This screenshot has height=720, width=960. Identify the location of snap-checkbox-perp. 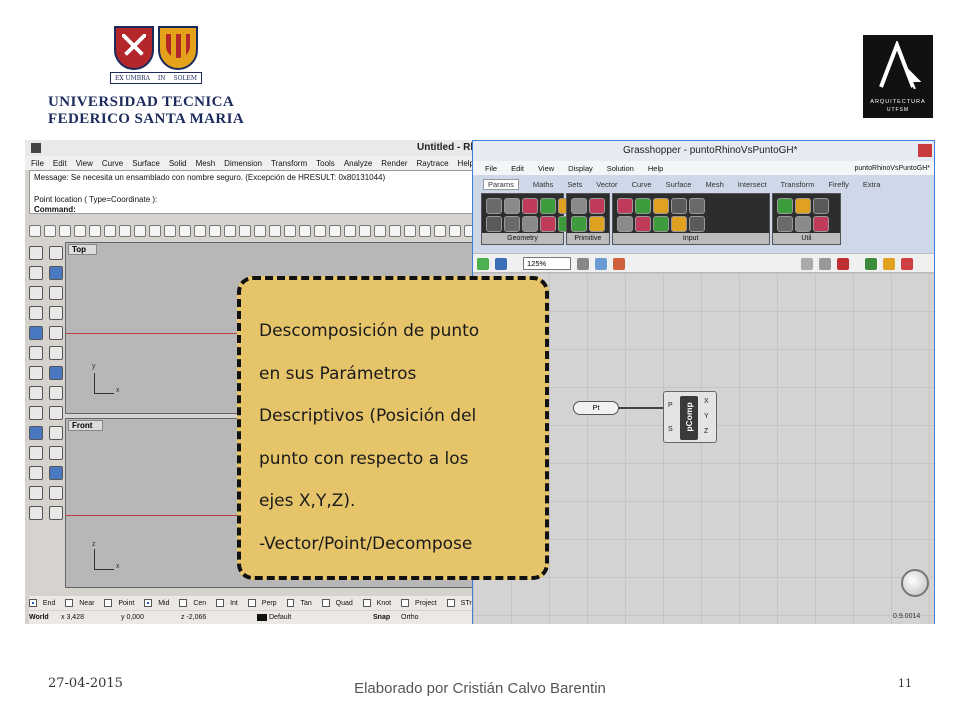
(251, 603).